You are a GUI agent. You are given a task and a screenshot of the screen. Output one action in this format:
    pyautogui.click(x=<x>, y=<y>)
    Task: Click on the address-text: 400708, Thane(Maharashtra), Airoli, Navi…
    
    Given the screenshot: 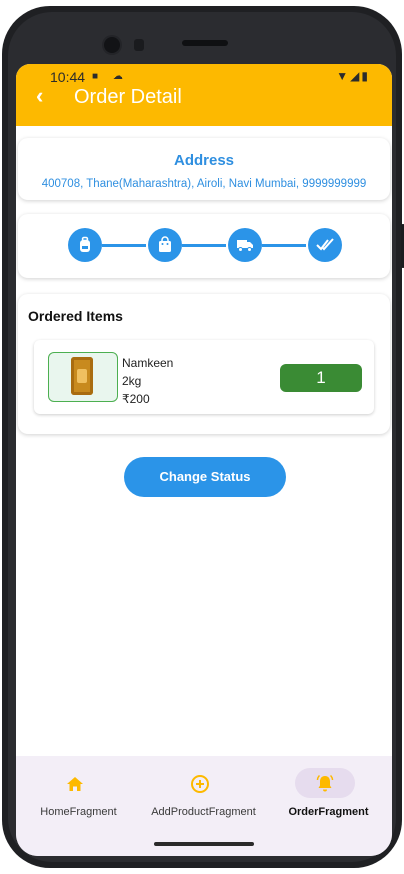 What is the action you would take?
    pyautogui.click(x=204, y=184)
    